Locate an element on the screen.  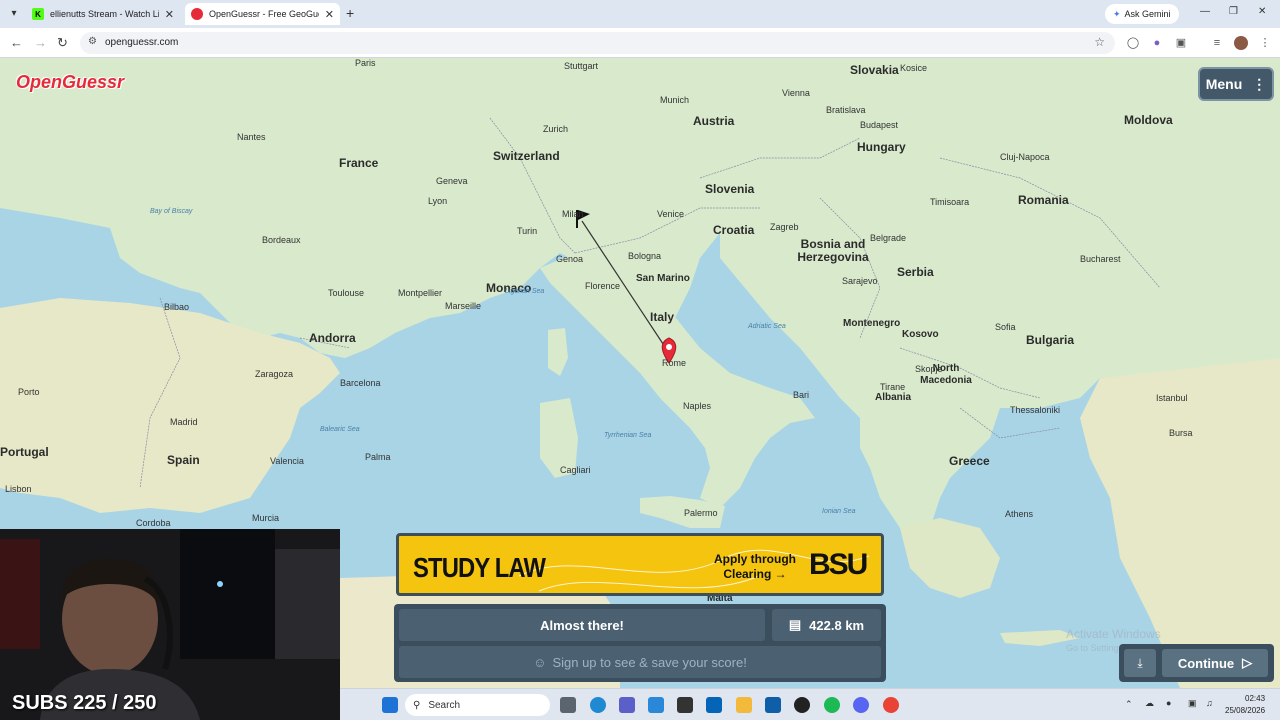
sea-label: Bay of Biscay is located at coordinates (171, 211).